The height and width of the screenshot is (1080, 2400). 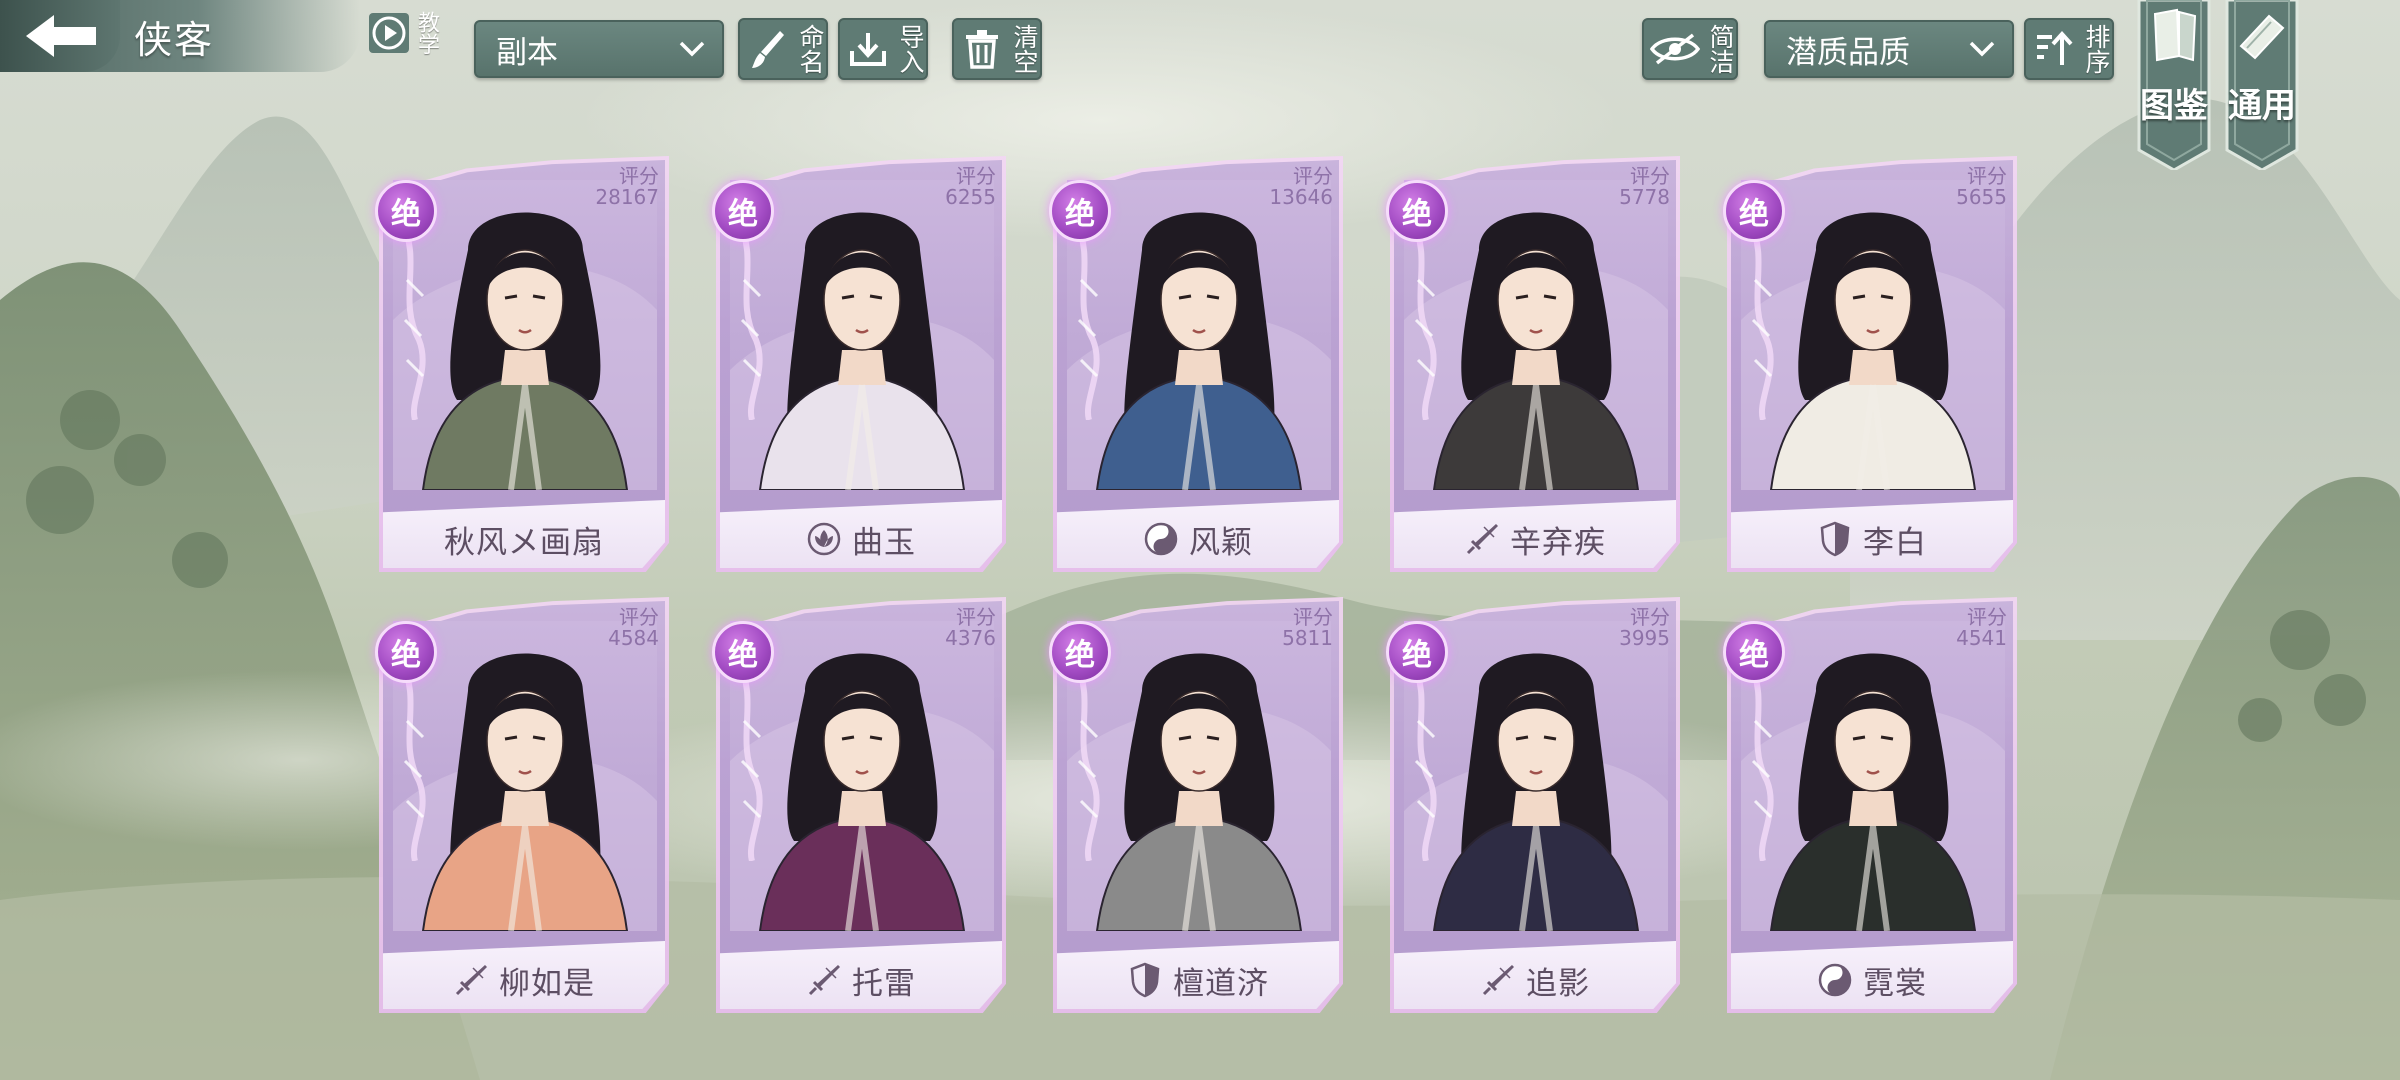 What do you see at coordinates (982, 49) in the screenshot?
I see `trash-icon` at bounding box center [982, 49].